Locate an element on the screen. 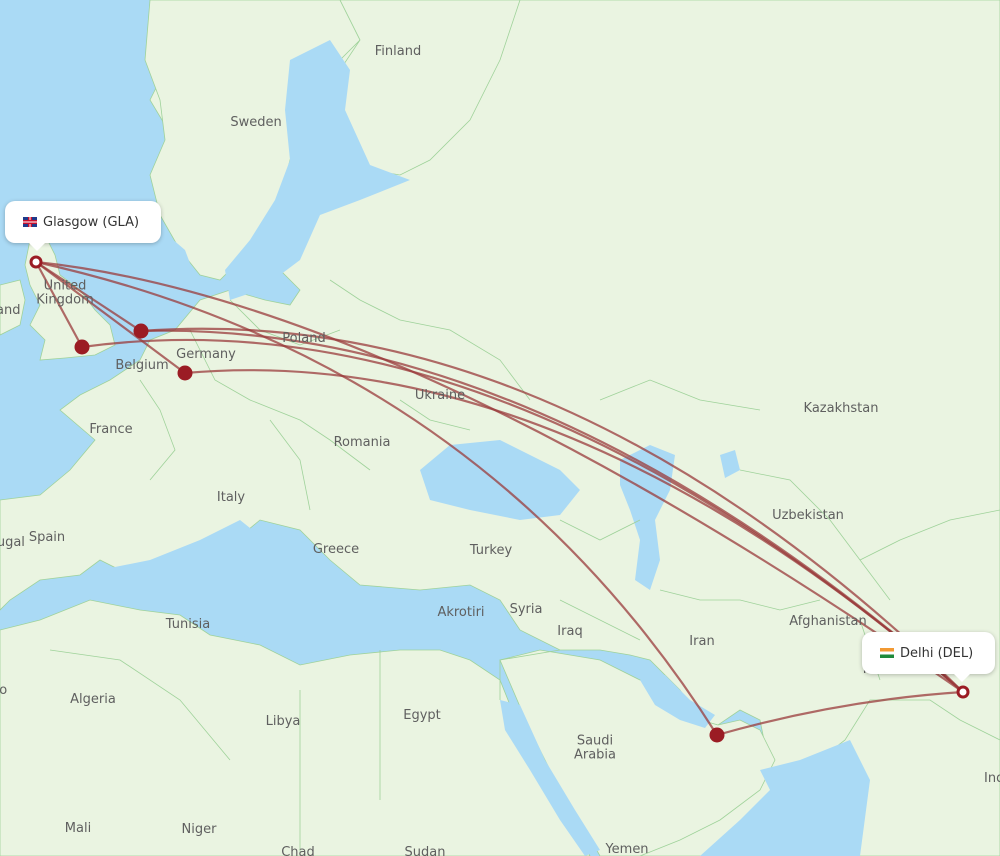 The width and height of the screenshot is (1000, 856). country-label-belgium: Belgium is located at coordinates (142, 365).